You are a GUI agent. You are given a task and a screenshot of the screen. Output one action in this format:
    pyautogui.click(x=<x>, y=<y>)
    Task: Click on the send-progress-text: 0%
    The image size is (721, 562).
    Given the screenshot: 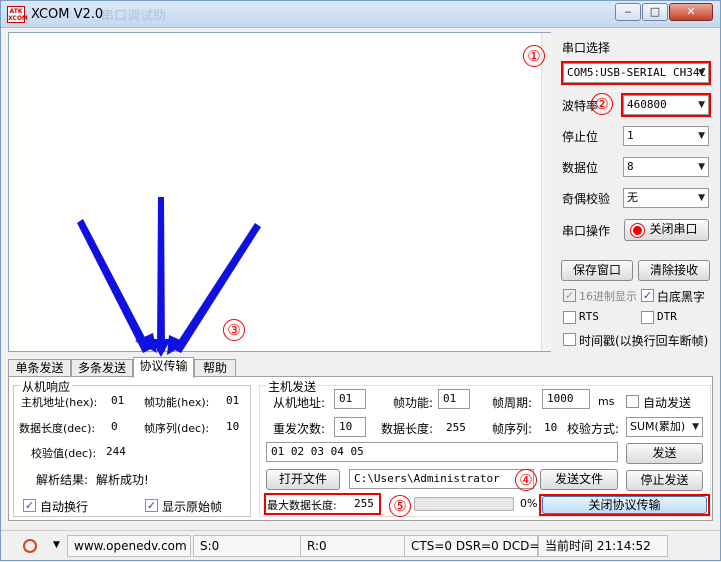 What is the action you would take?
    pyautogui.click(x=529, y=503)
    